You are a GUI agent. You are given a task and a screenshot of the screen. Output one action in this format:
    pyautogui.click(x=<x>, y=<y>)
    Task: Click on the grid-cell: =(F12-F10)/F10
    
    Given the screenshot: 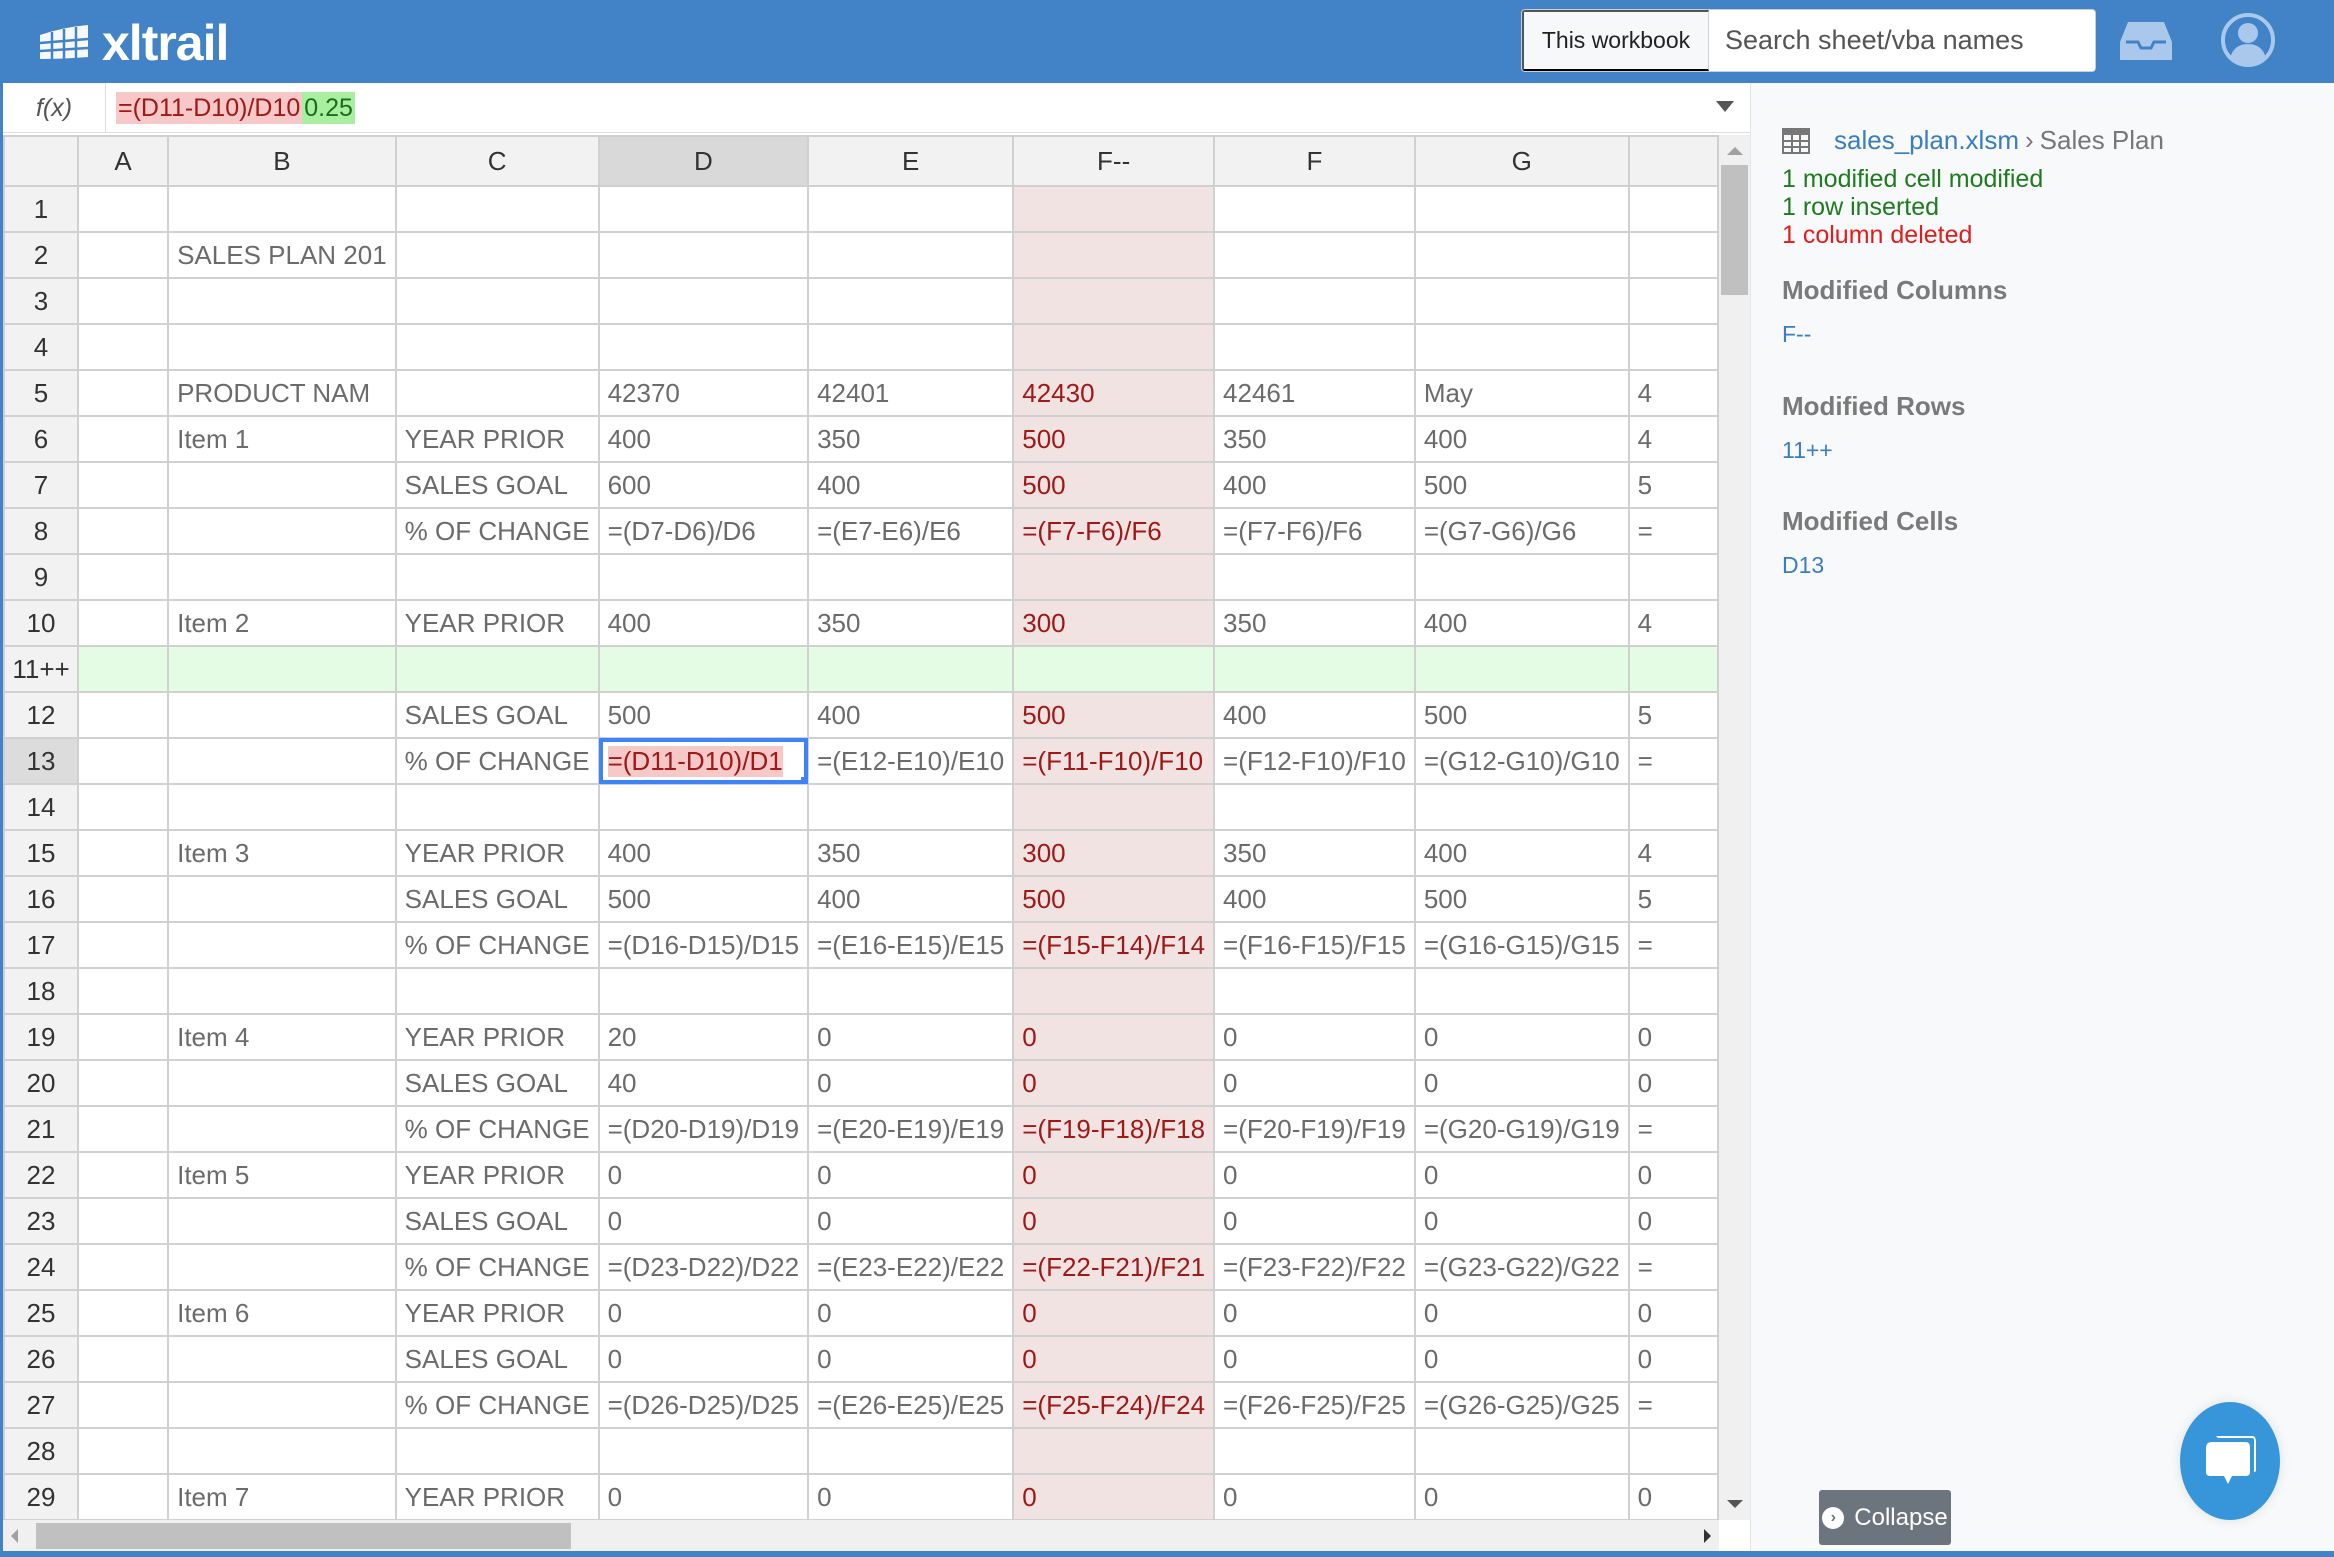 What is the action you would take?
    pyautogui.click(x=1314, y=761)
    